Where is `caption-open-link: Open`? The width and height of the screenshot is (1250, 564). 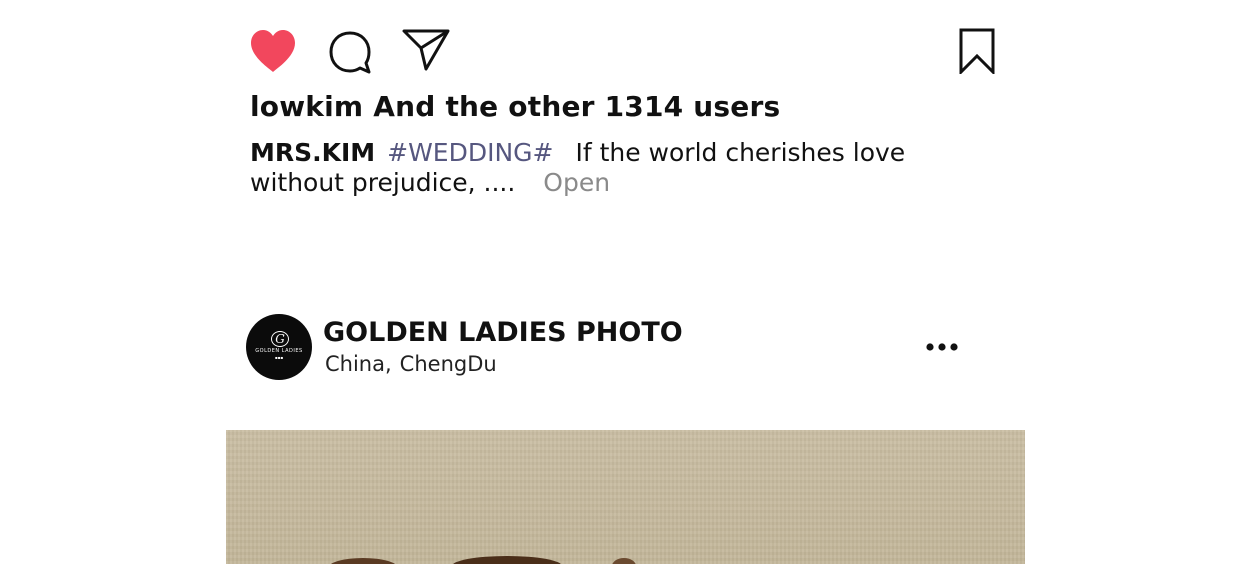
caption-open-link: Open is located at coordinates (576, 182).